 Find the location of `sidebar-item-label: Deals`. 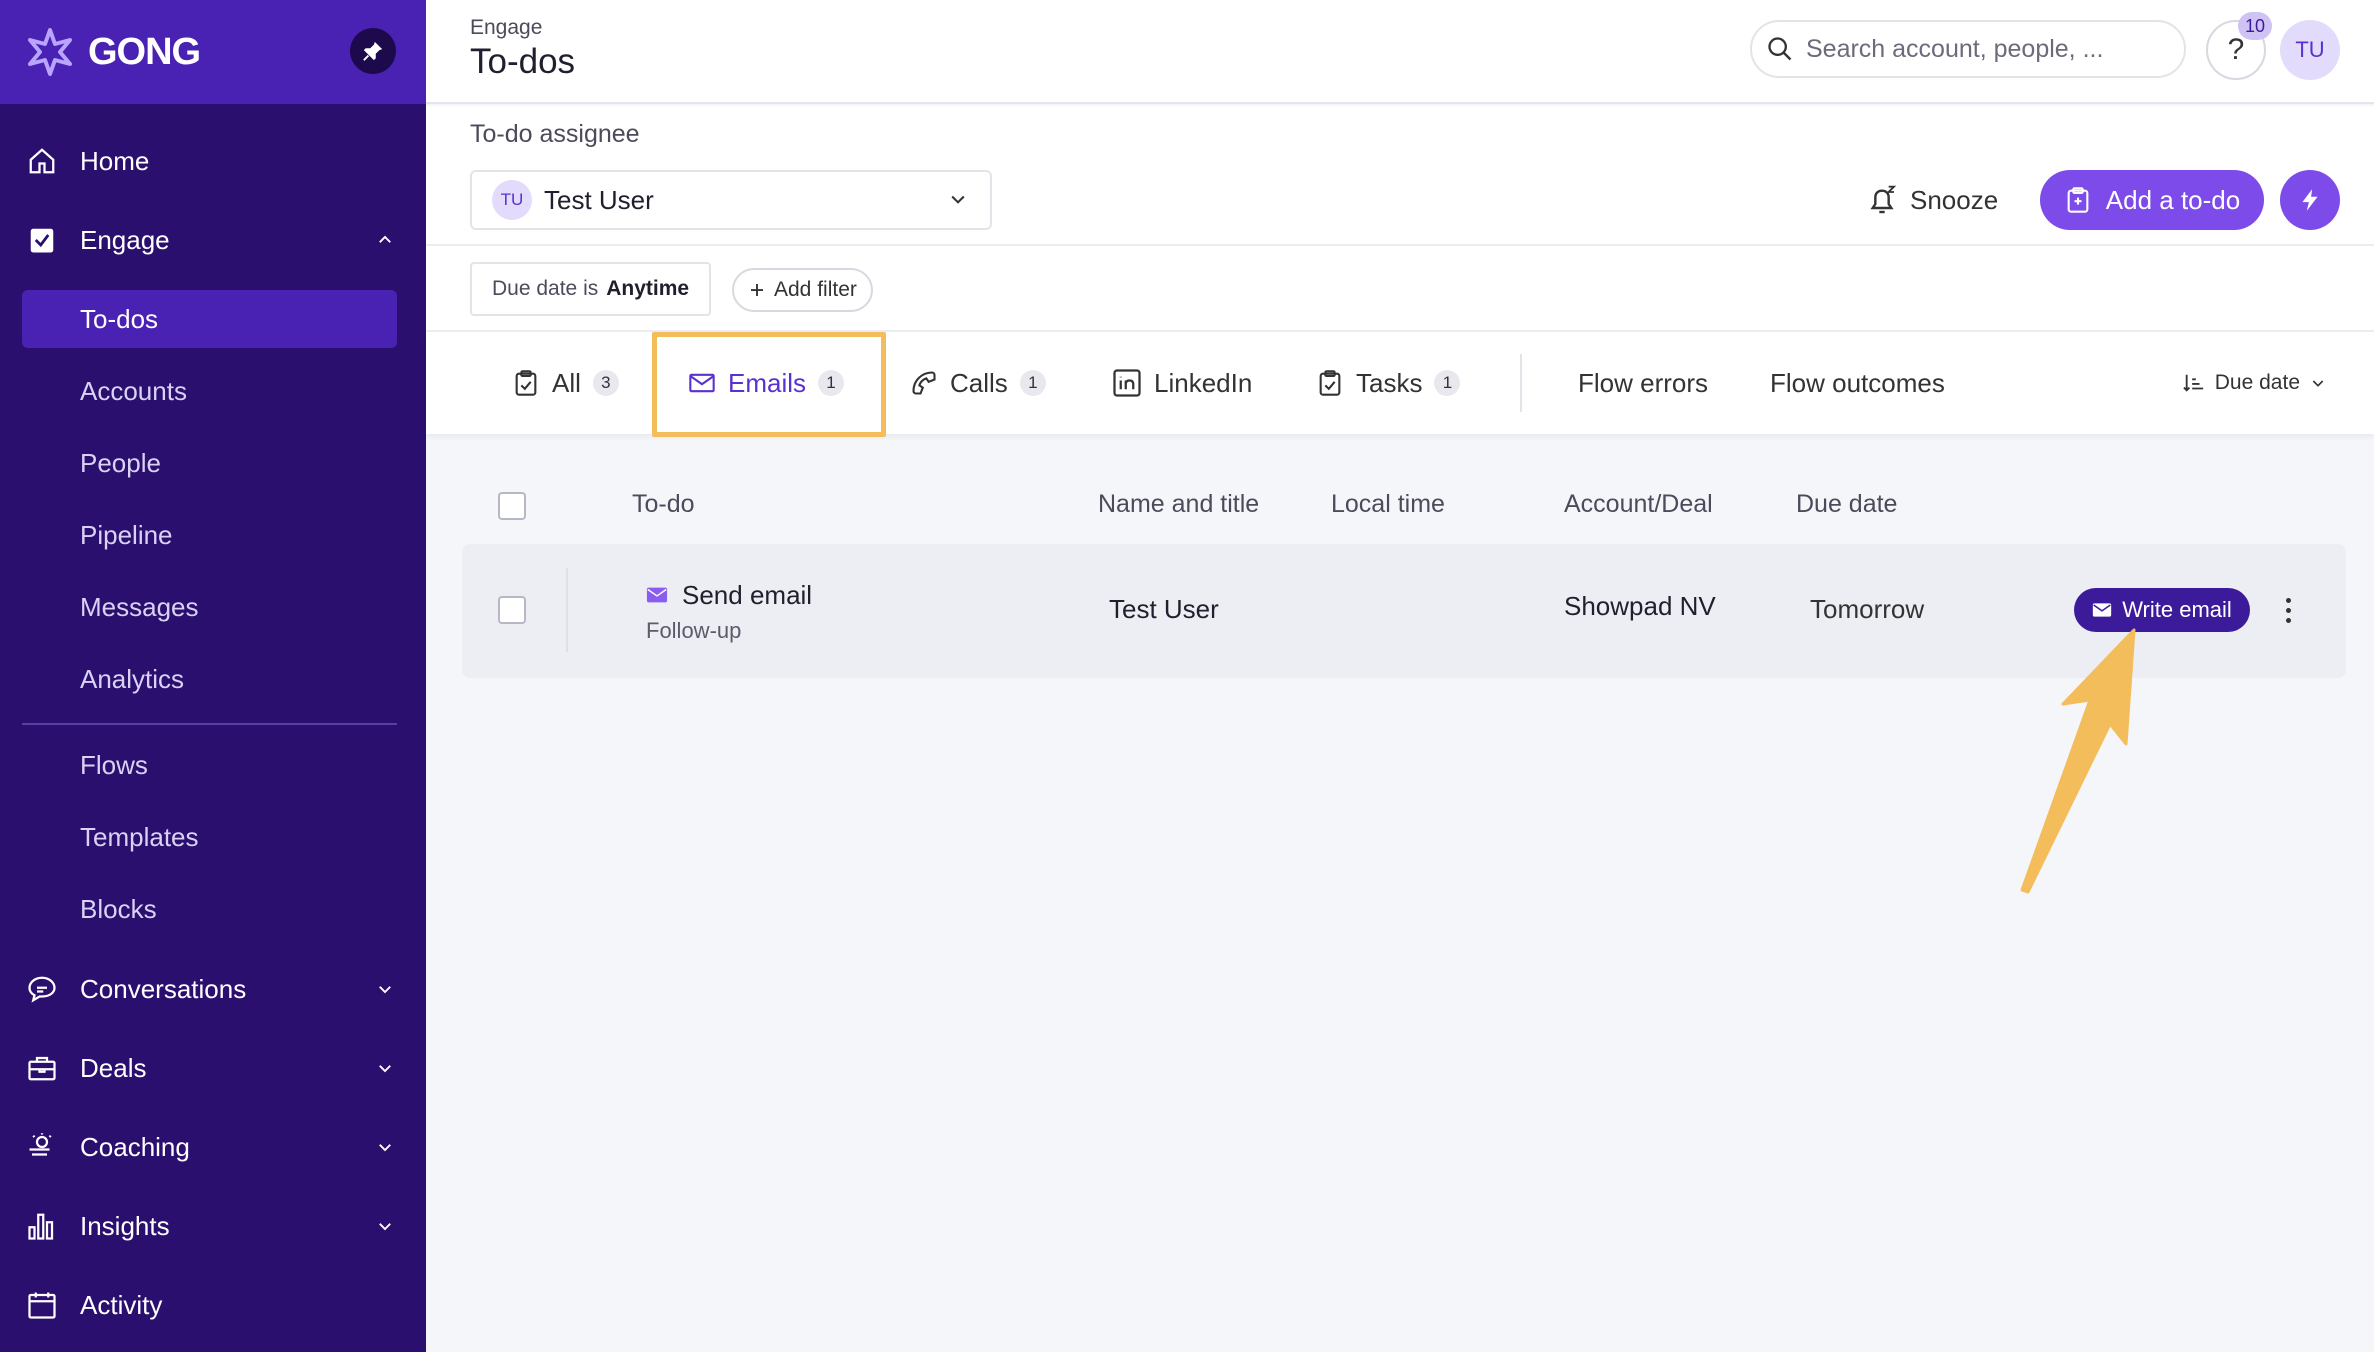

sidebar-item-label: Deals is located at coordinates (113, 1067).